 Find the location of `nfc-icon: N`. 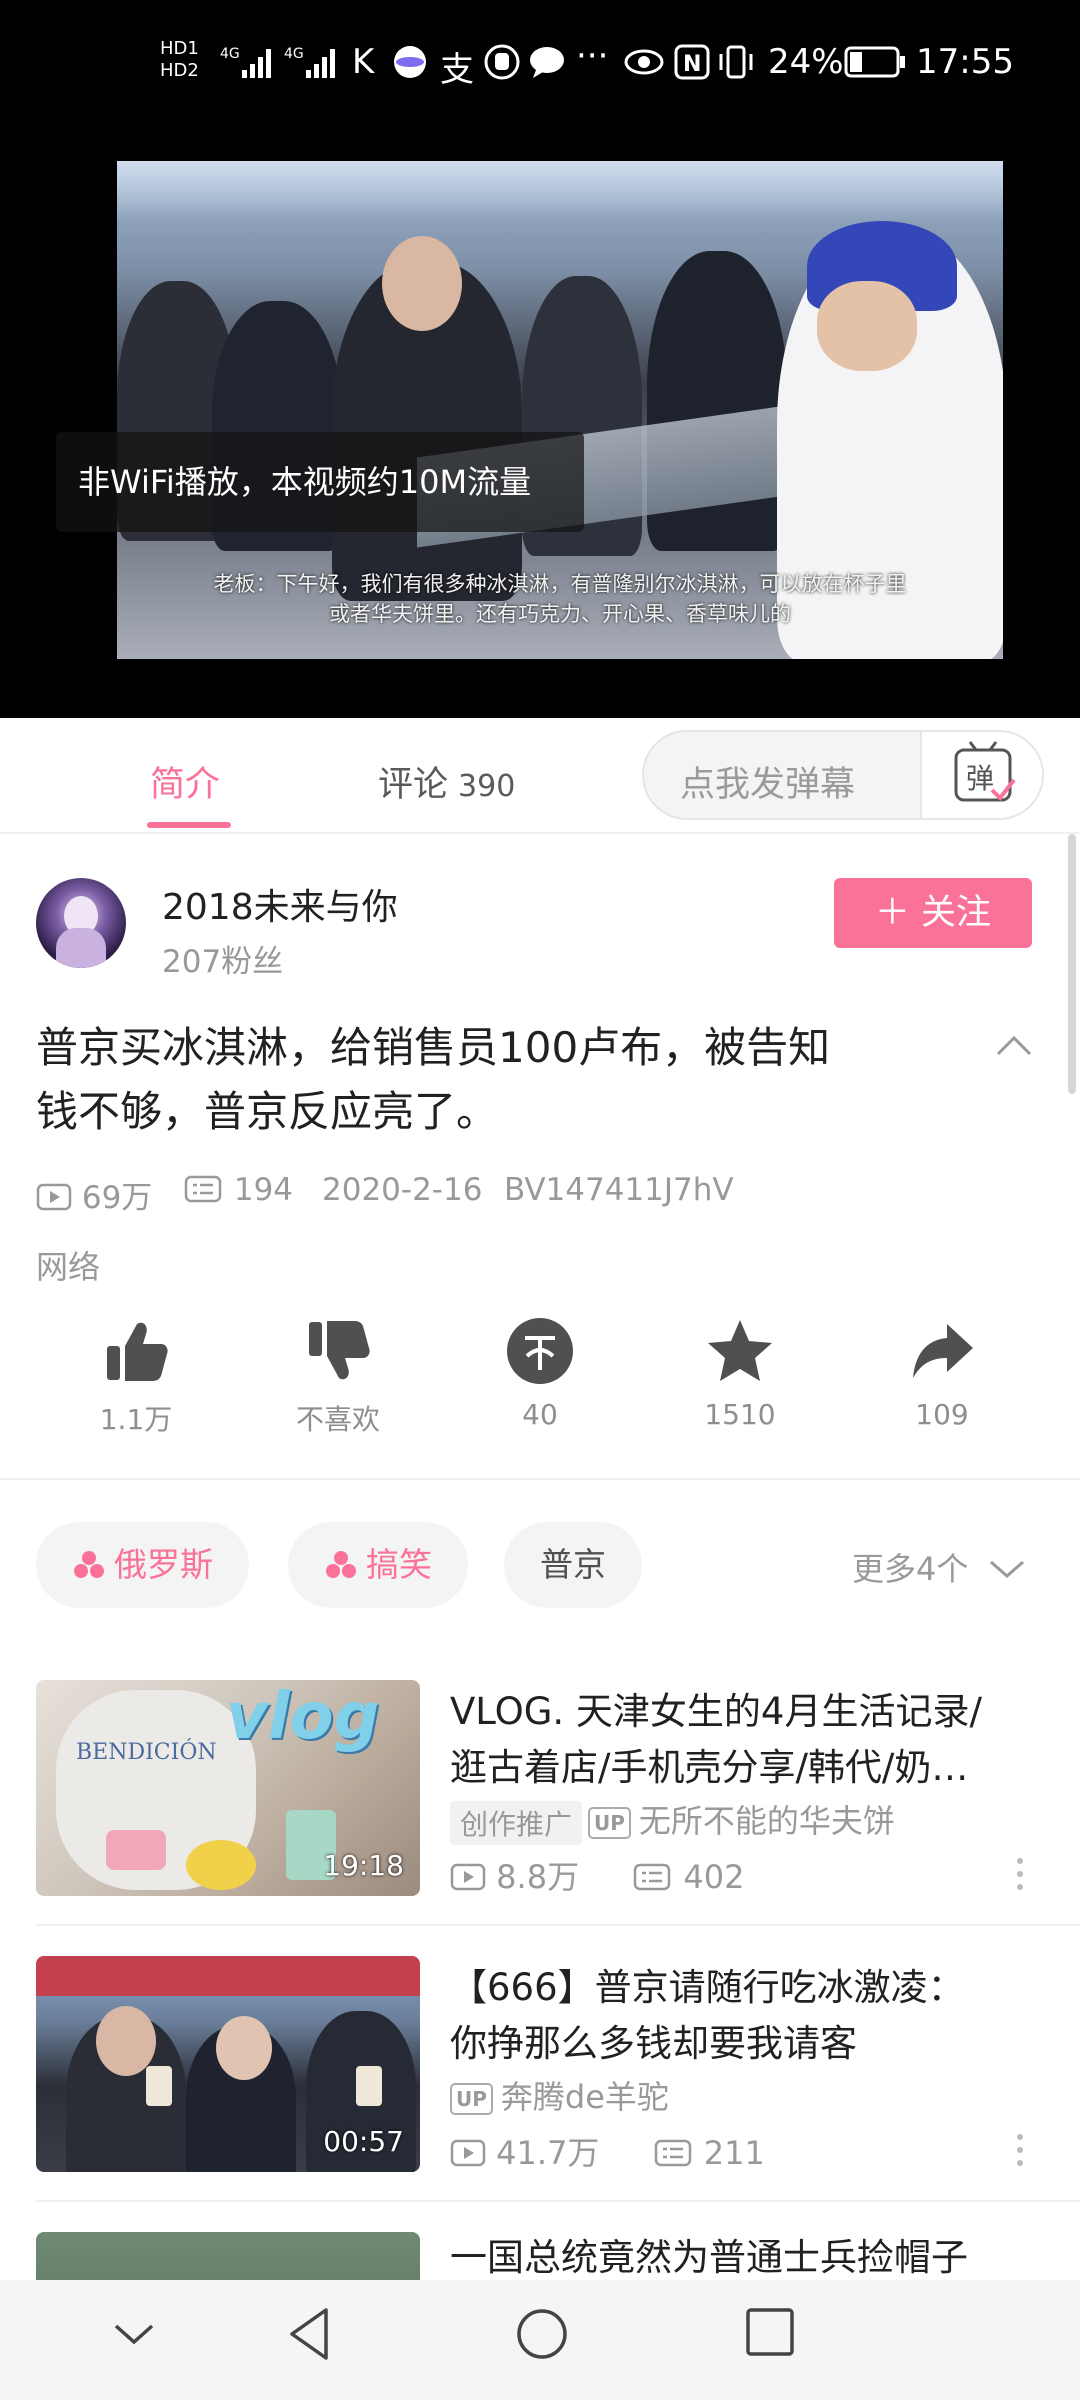

nfc-icon: N is located at coordinates (692, 62).